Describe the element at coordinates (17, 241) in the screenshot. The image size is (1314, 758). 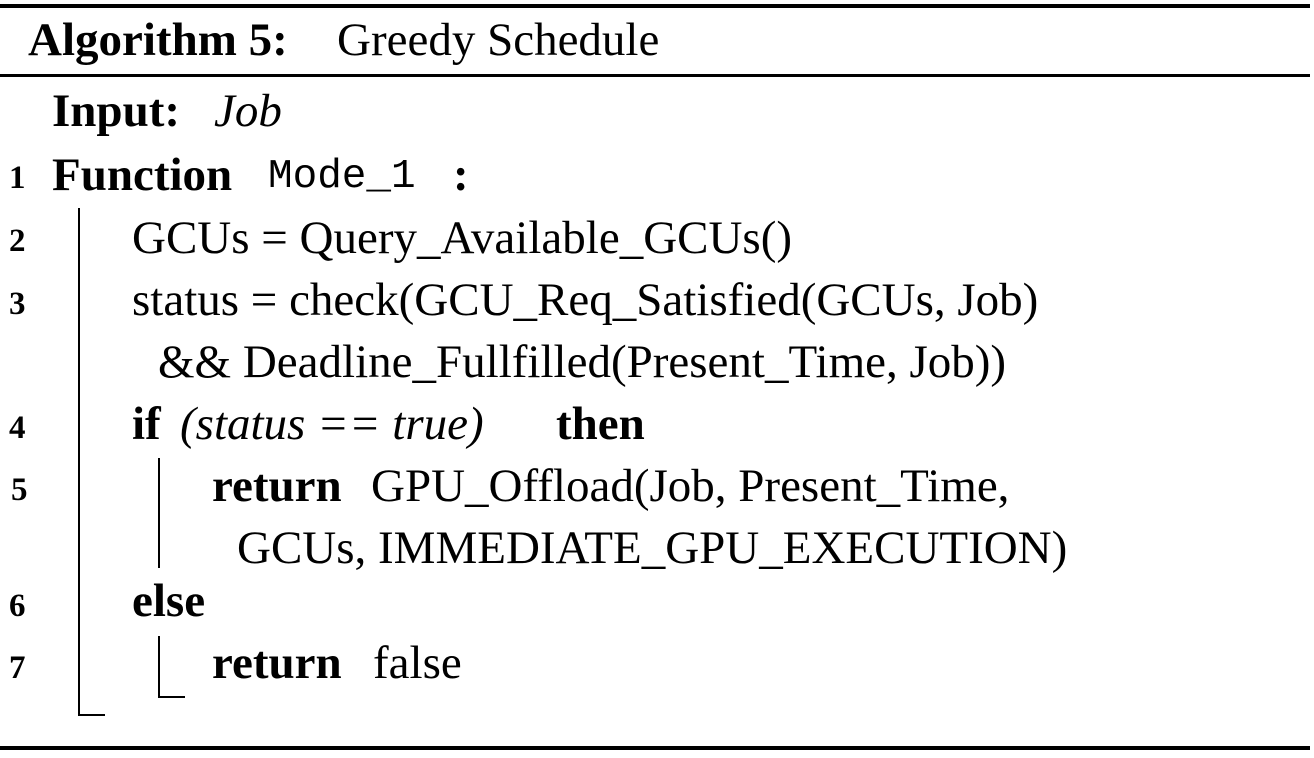
I see `line-number: 2` at that location.